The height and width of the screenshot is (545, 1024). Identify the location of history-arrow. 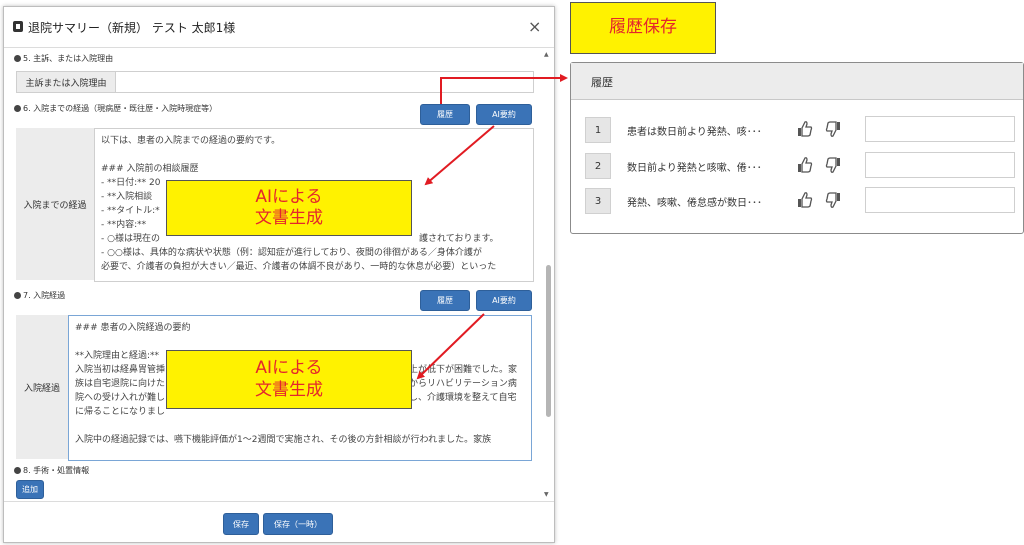
(504, 89).